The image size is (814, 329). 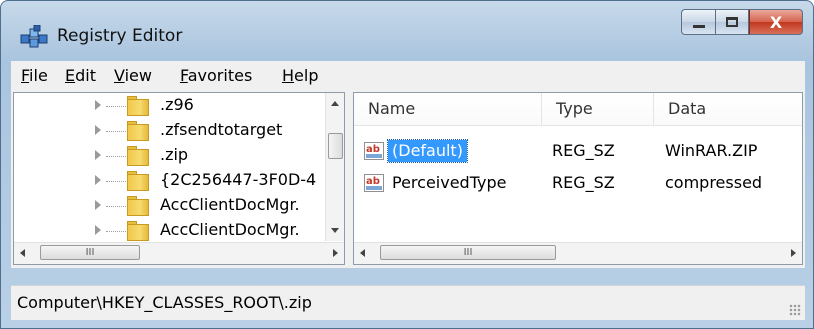 I want to click on tree-item: {2C256447-3F0D-4, so click(x=165, y=181).